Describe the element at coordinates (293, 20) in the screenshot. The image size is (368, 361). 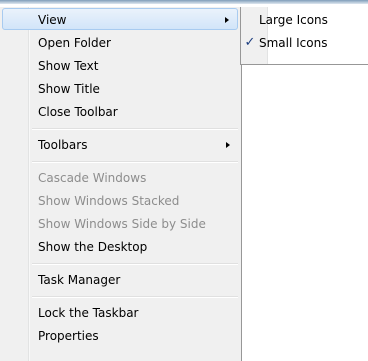
I see `submenu-item-large-icons-label: Large Icons` at that location.